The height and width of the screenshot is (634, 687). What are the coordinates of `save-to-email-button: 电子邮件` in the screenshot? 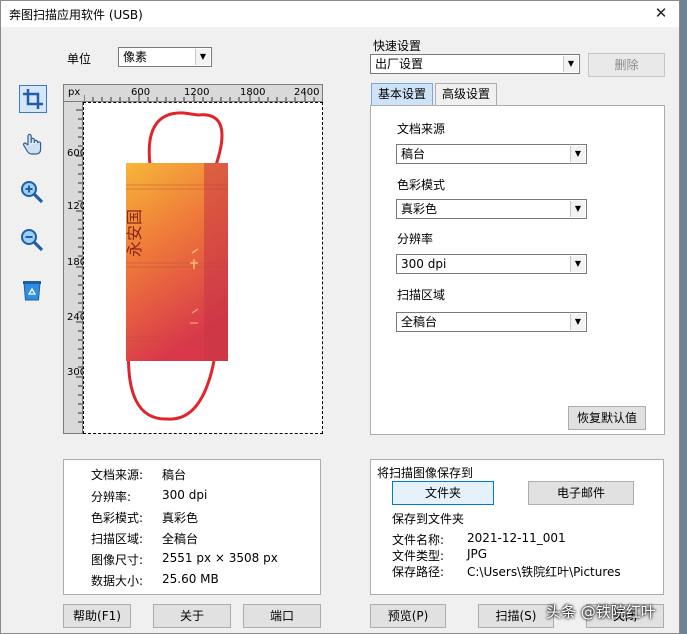 It's located at (581, 493).